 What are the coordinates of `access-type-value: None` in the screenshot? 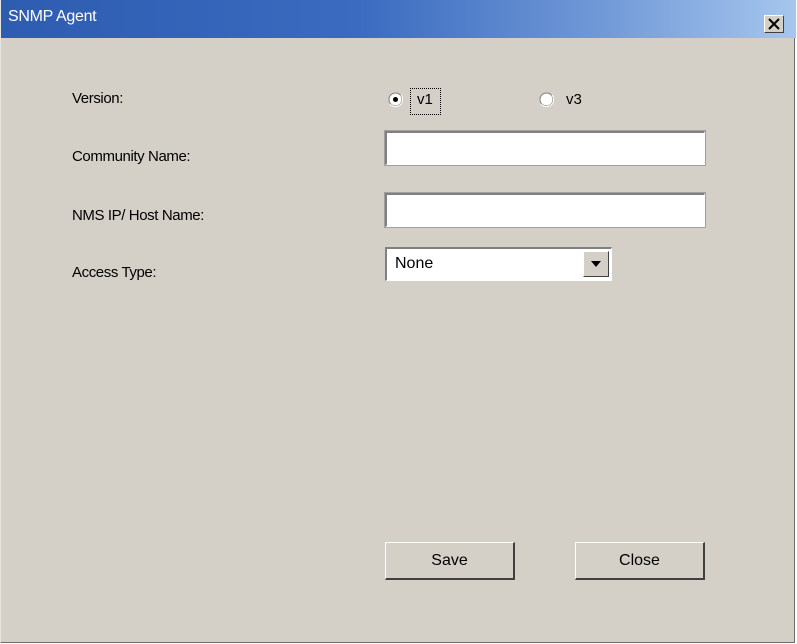 It's located at (414, 263).